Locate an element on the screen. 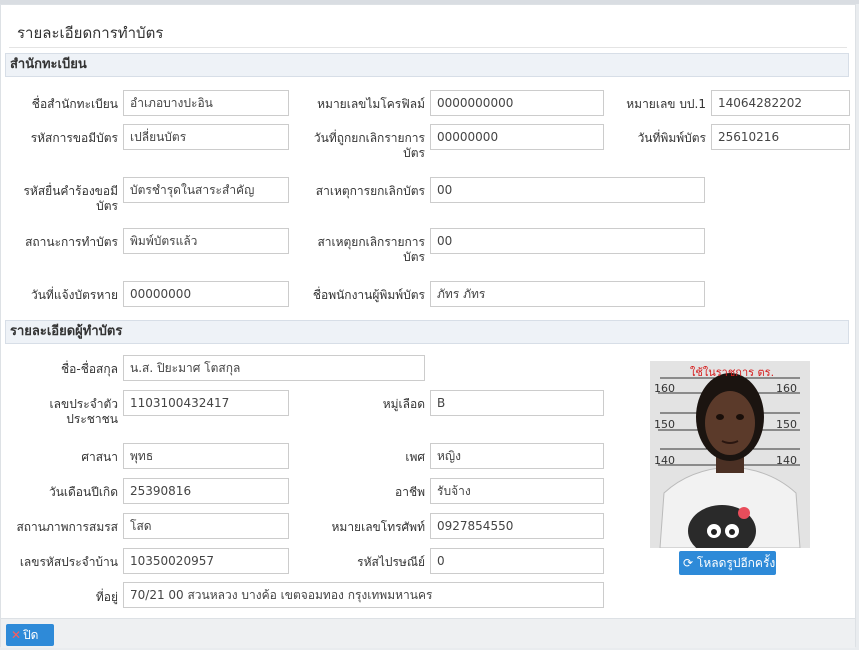 The height and width of the screenshot is (650, 859). request-code-label: รหัสการขอมีบัตร is located at coordinates (74, 138).